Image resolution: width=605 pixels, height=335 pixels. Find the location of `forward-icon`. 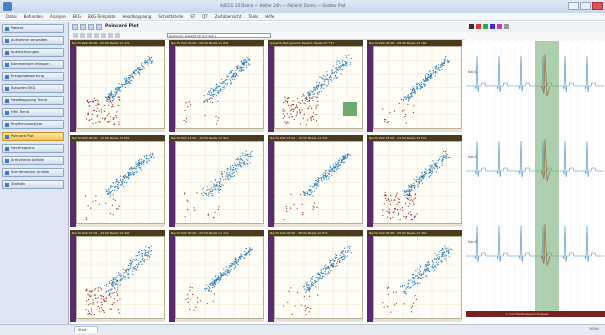

forward-icon is located at coordinates (83, 27).